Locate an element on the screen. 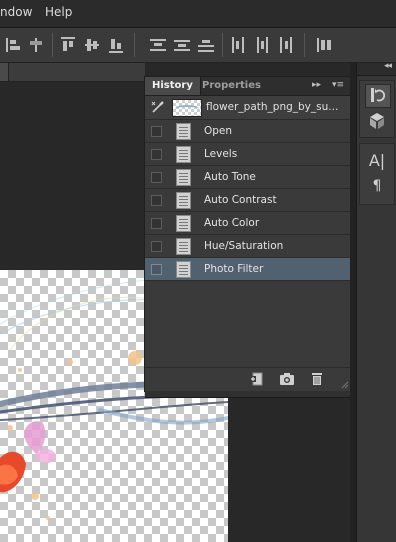 The image size is (396, 542). options-bar is located at coordinates (198, 45).